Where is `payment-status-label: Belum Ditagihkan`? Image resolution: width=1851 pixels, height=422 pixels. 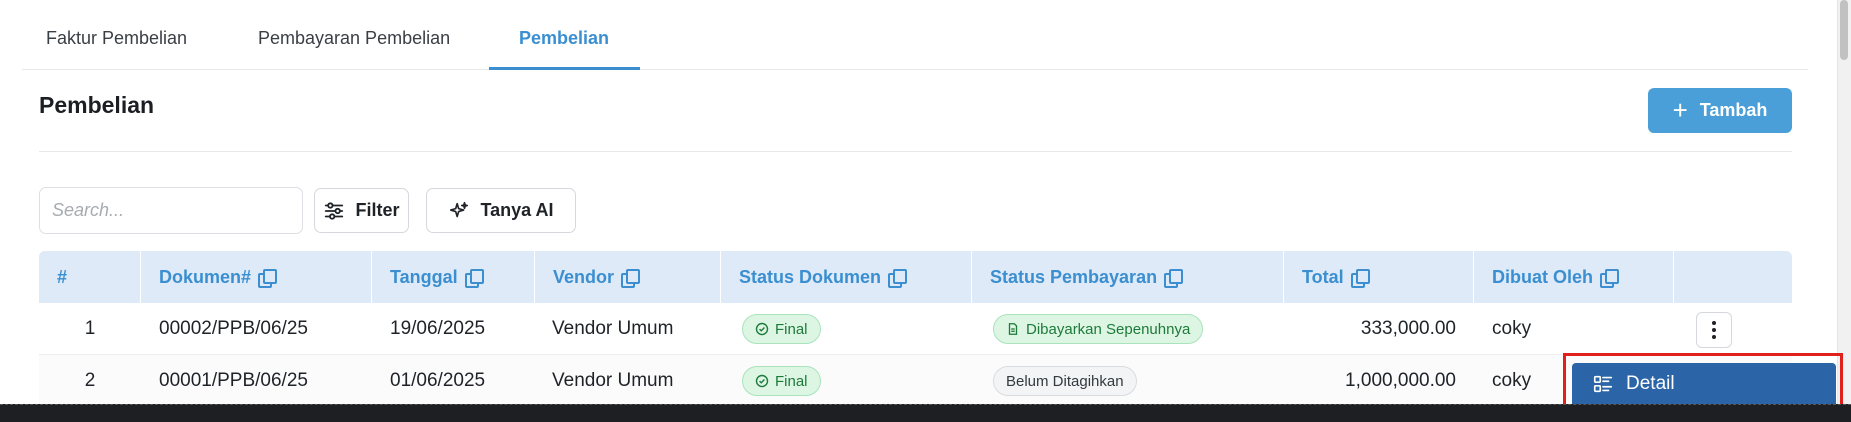
payment-status-label: Belum Ditagihkan is located at coordinates (1065, 381).